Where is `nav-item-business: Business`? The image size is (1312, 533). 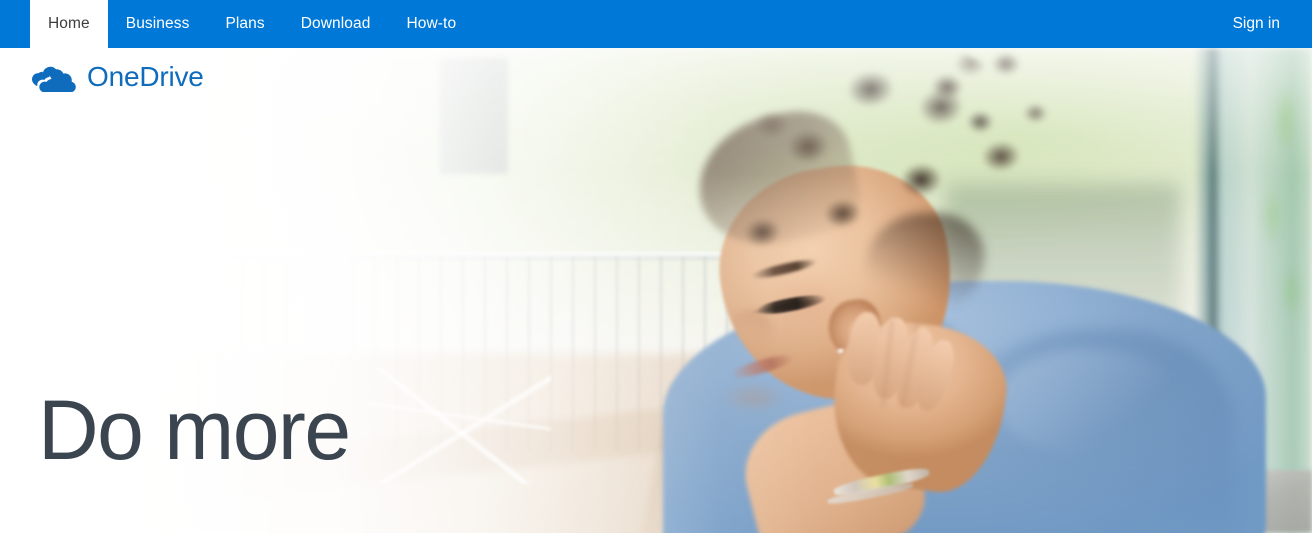
nav-item-business: Business is located at coordinates (158, 24).